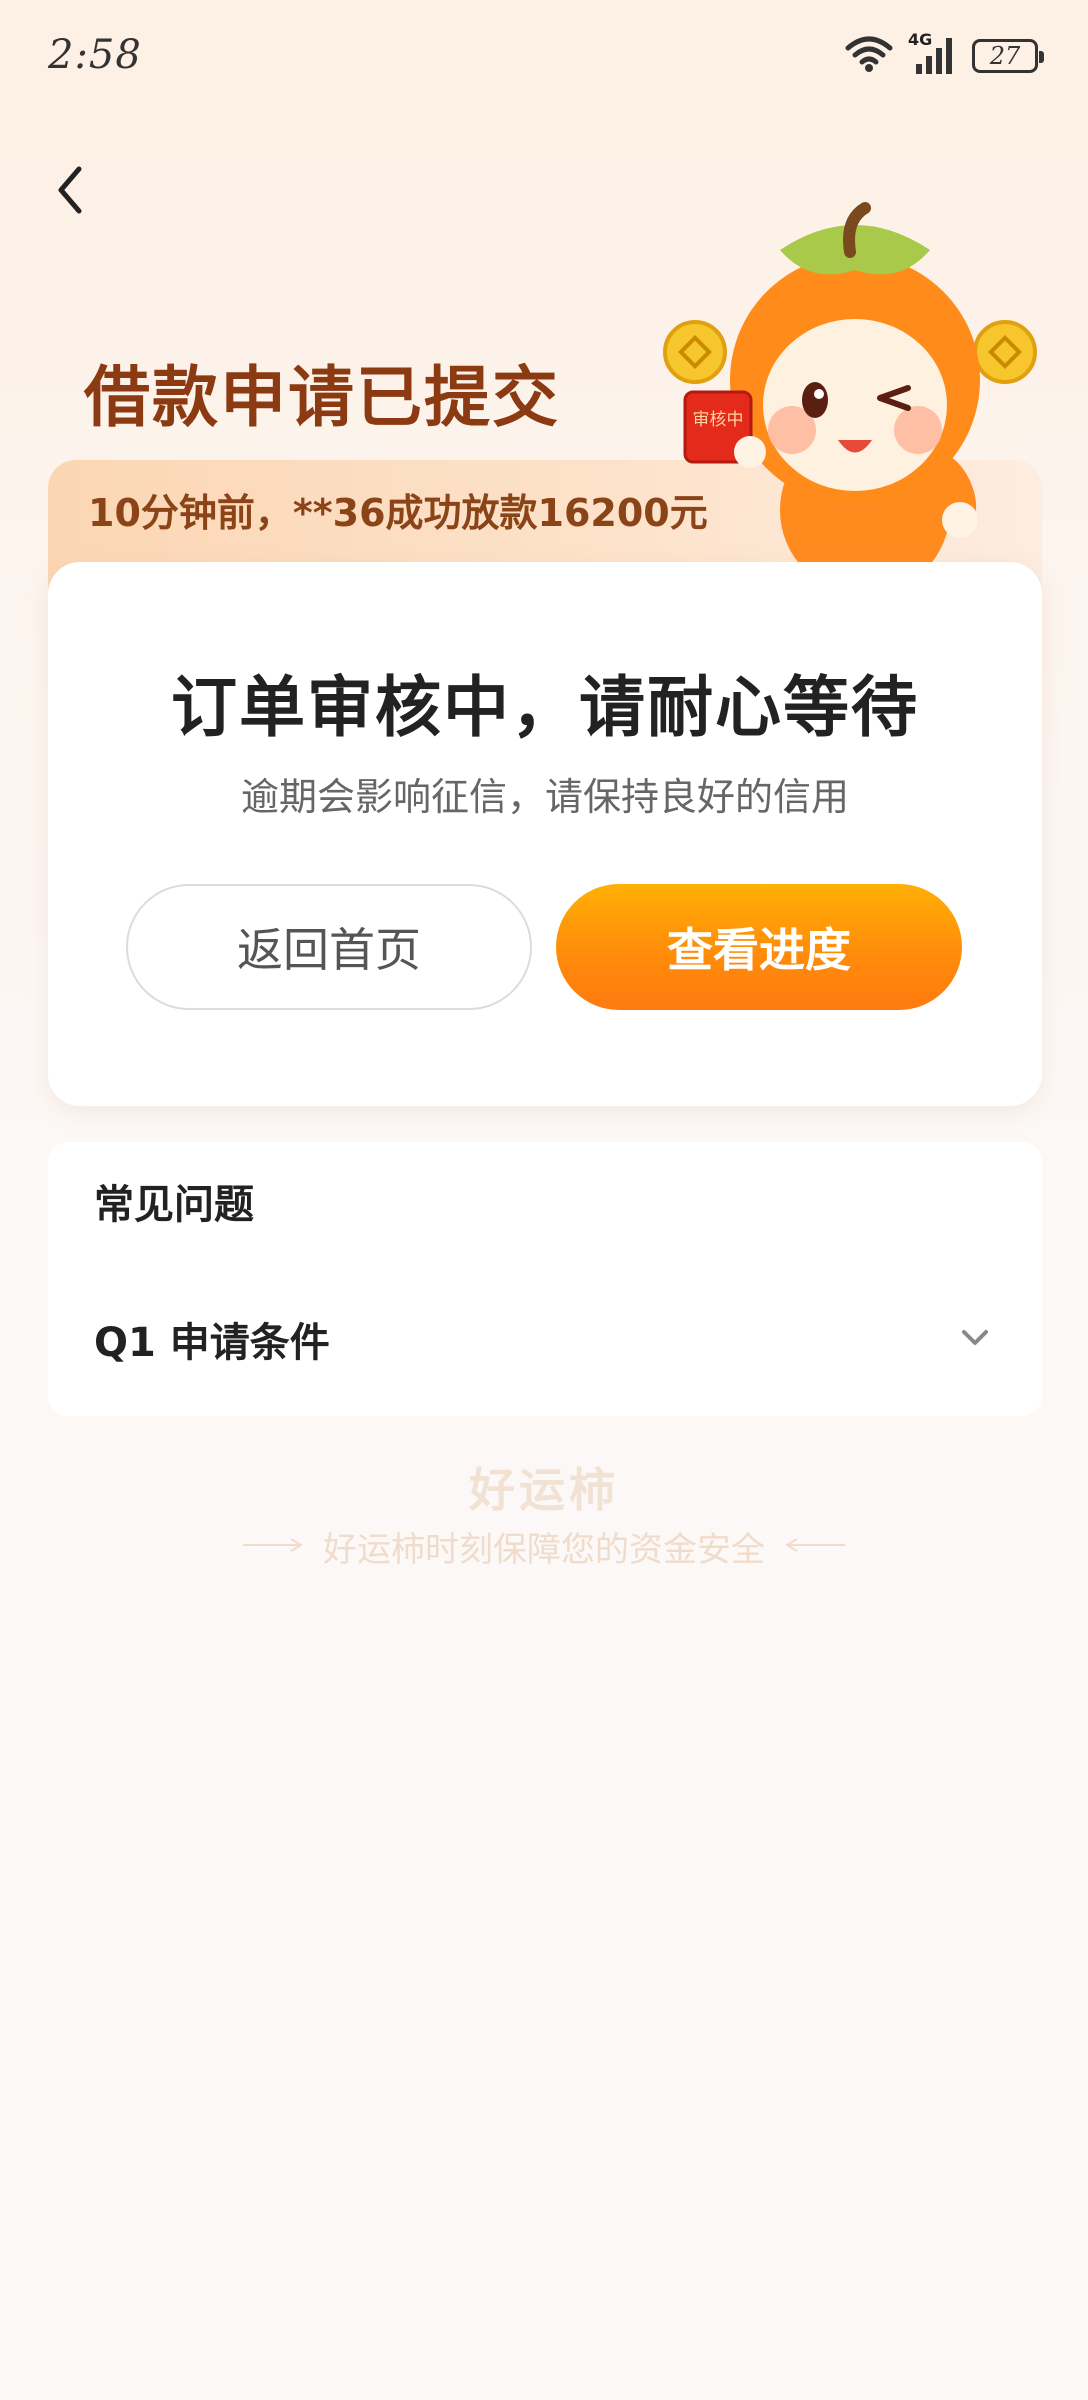  What do you see at coordinates (759, 947) in the screenshot?
I see `view-progress-button: 查看进度` at bounding box center [759, 947].